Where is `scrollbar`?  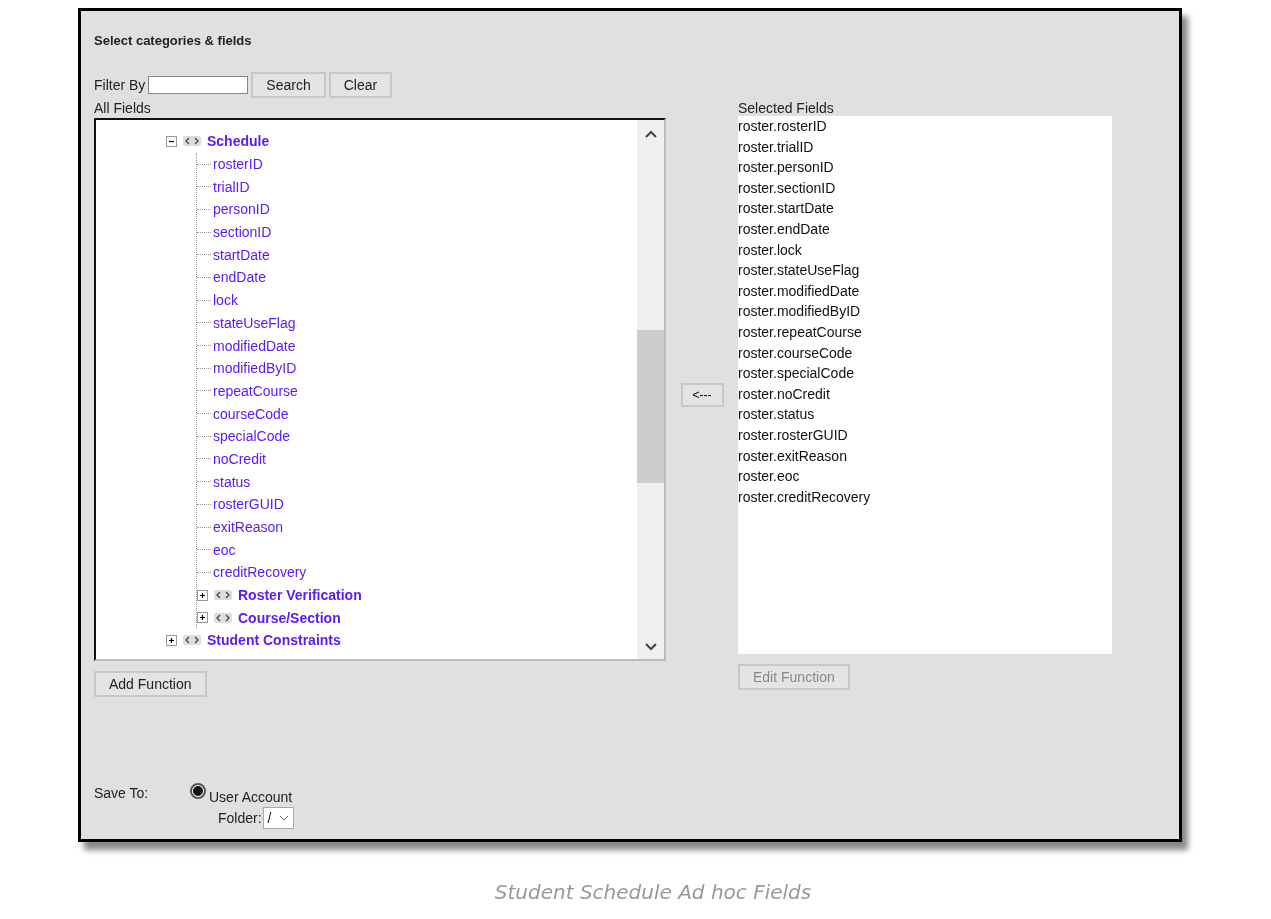 scrollbar is located at coordinates (650, 389).